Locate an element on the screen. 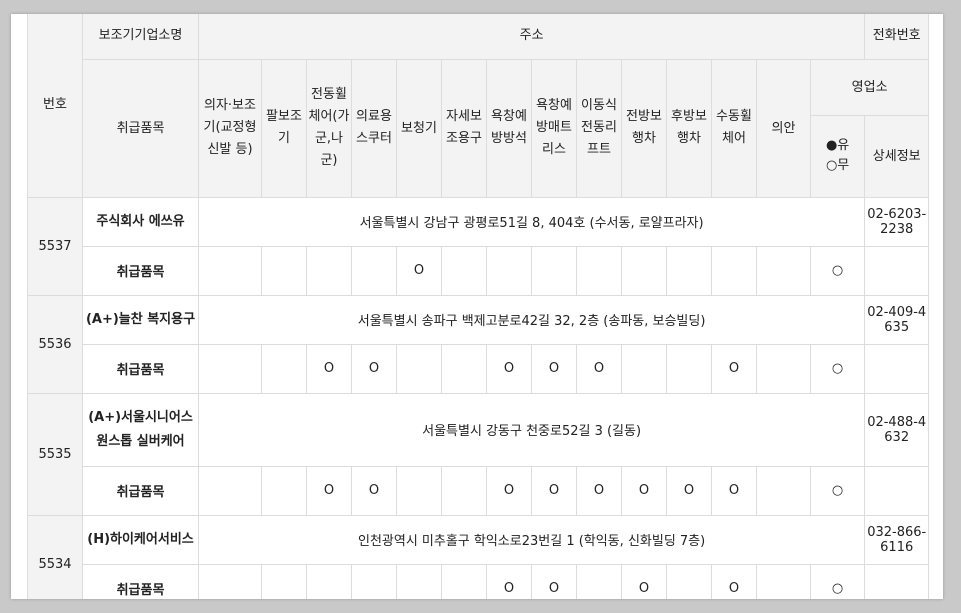  company-phone: 02-488-4632 is located at coordinates (897, 429).